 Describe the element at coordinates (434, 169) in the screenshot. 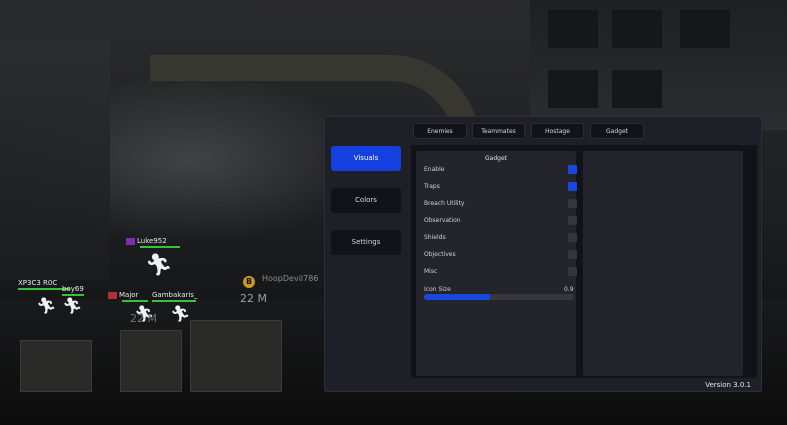

I see `option-label: Enable` at that location.